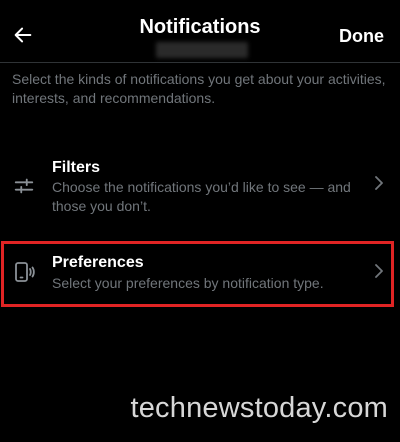 This screenshot has width=400, height=442. What do you see at coordinates (24, 186) in the screenshot?
I see `sliders-icon` at bounding box center [24, 186].